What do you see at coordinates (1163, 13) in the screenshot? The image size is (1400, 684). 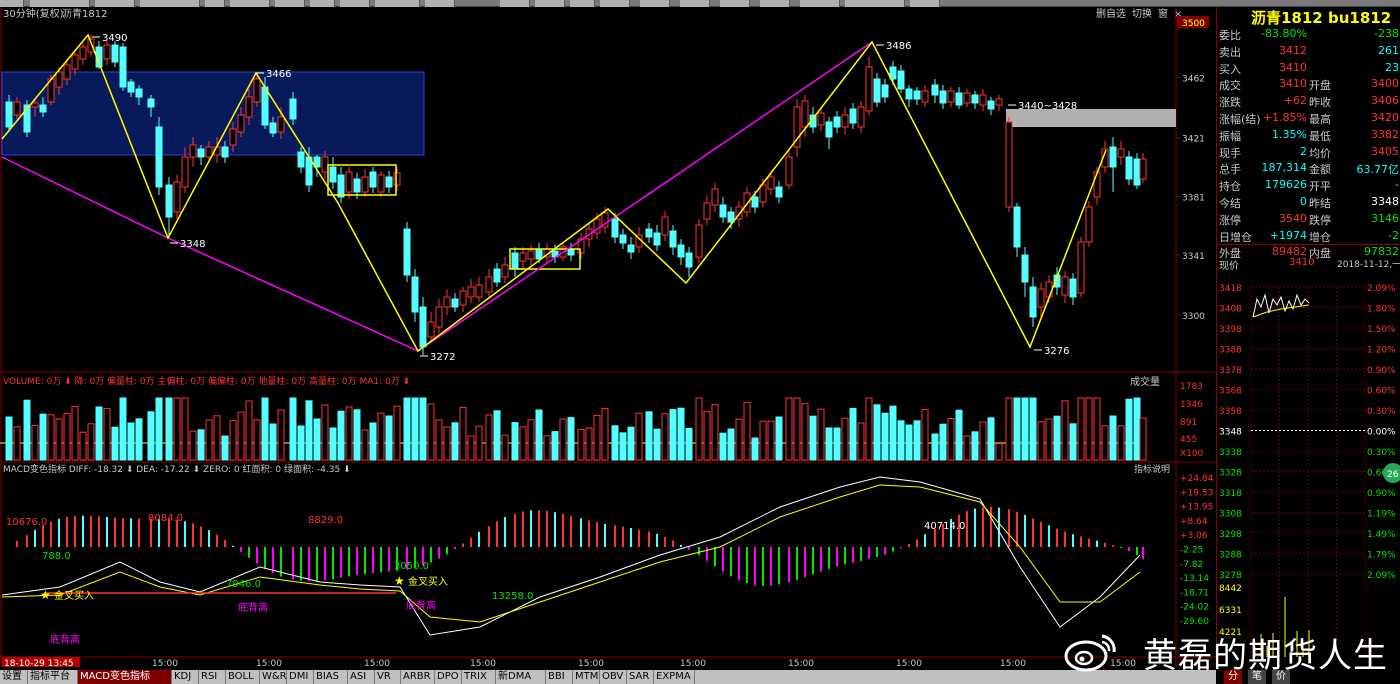 I see `chart-window-button: 窗` at bounding box center [1163, 13].